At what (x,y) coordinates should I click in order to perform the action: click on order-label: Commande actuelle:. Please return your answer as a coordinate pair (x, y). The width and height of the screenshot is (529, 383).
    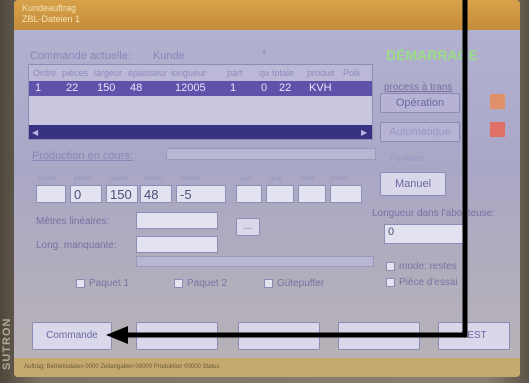
    Looking at the image, I should click on (80, 56).